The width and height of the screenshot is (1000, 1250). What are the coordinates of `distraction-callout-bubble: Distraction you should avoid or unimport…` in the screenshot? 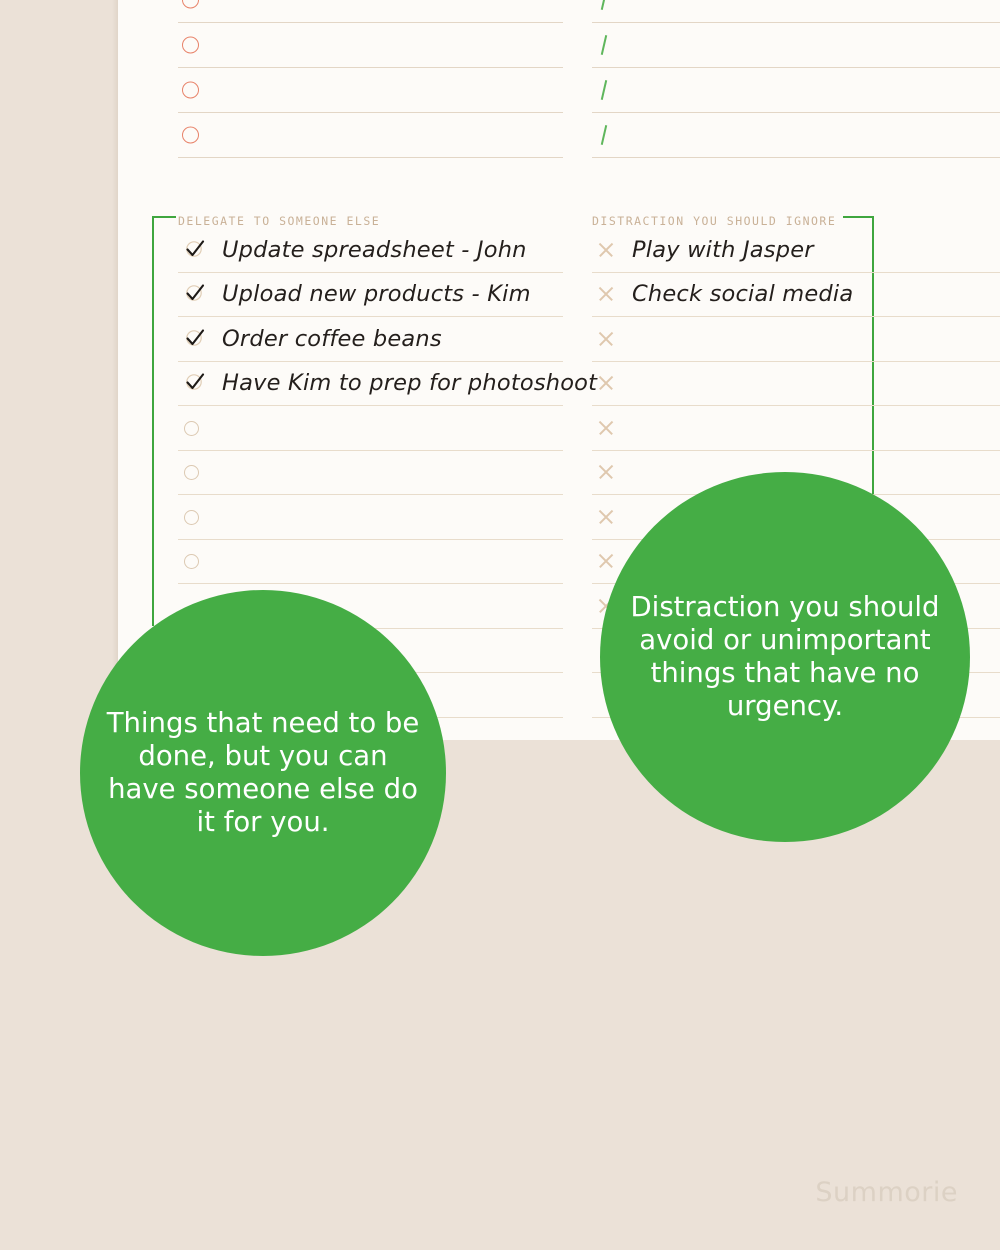 It's located at (785, 657).